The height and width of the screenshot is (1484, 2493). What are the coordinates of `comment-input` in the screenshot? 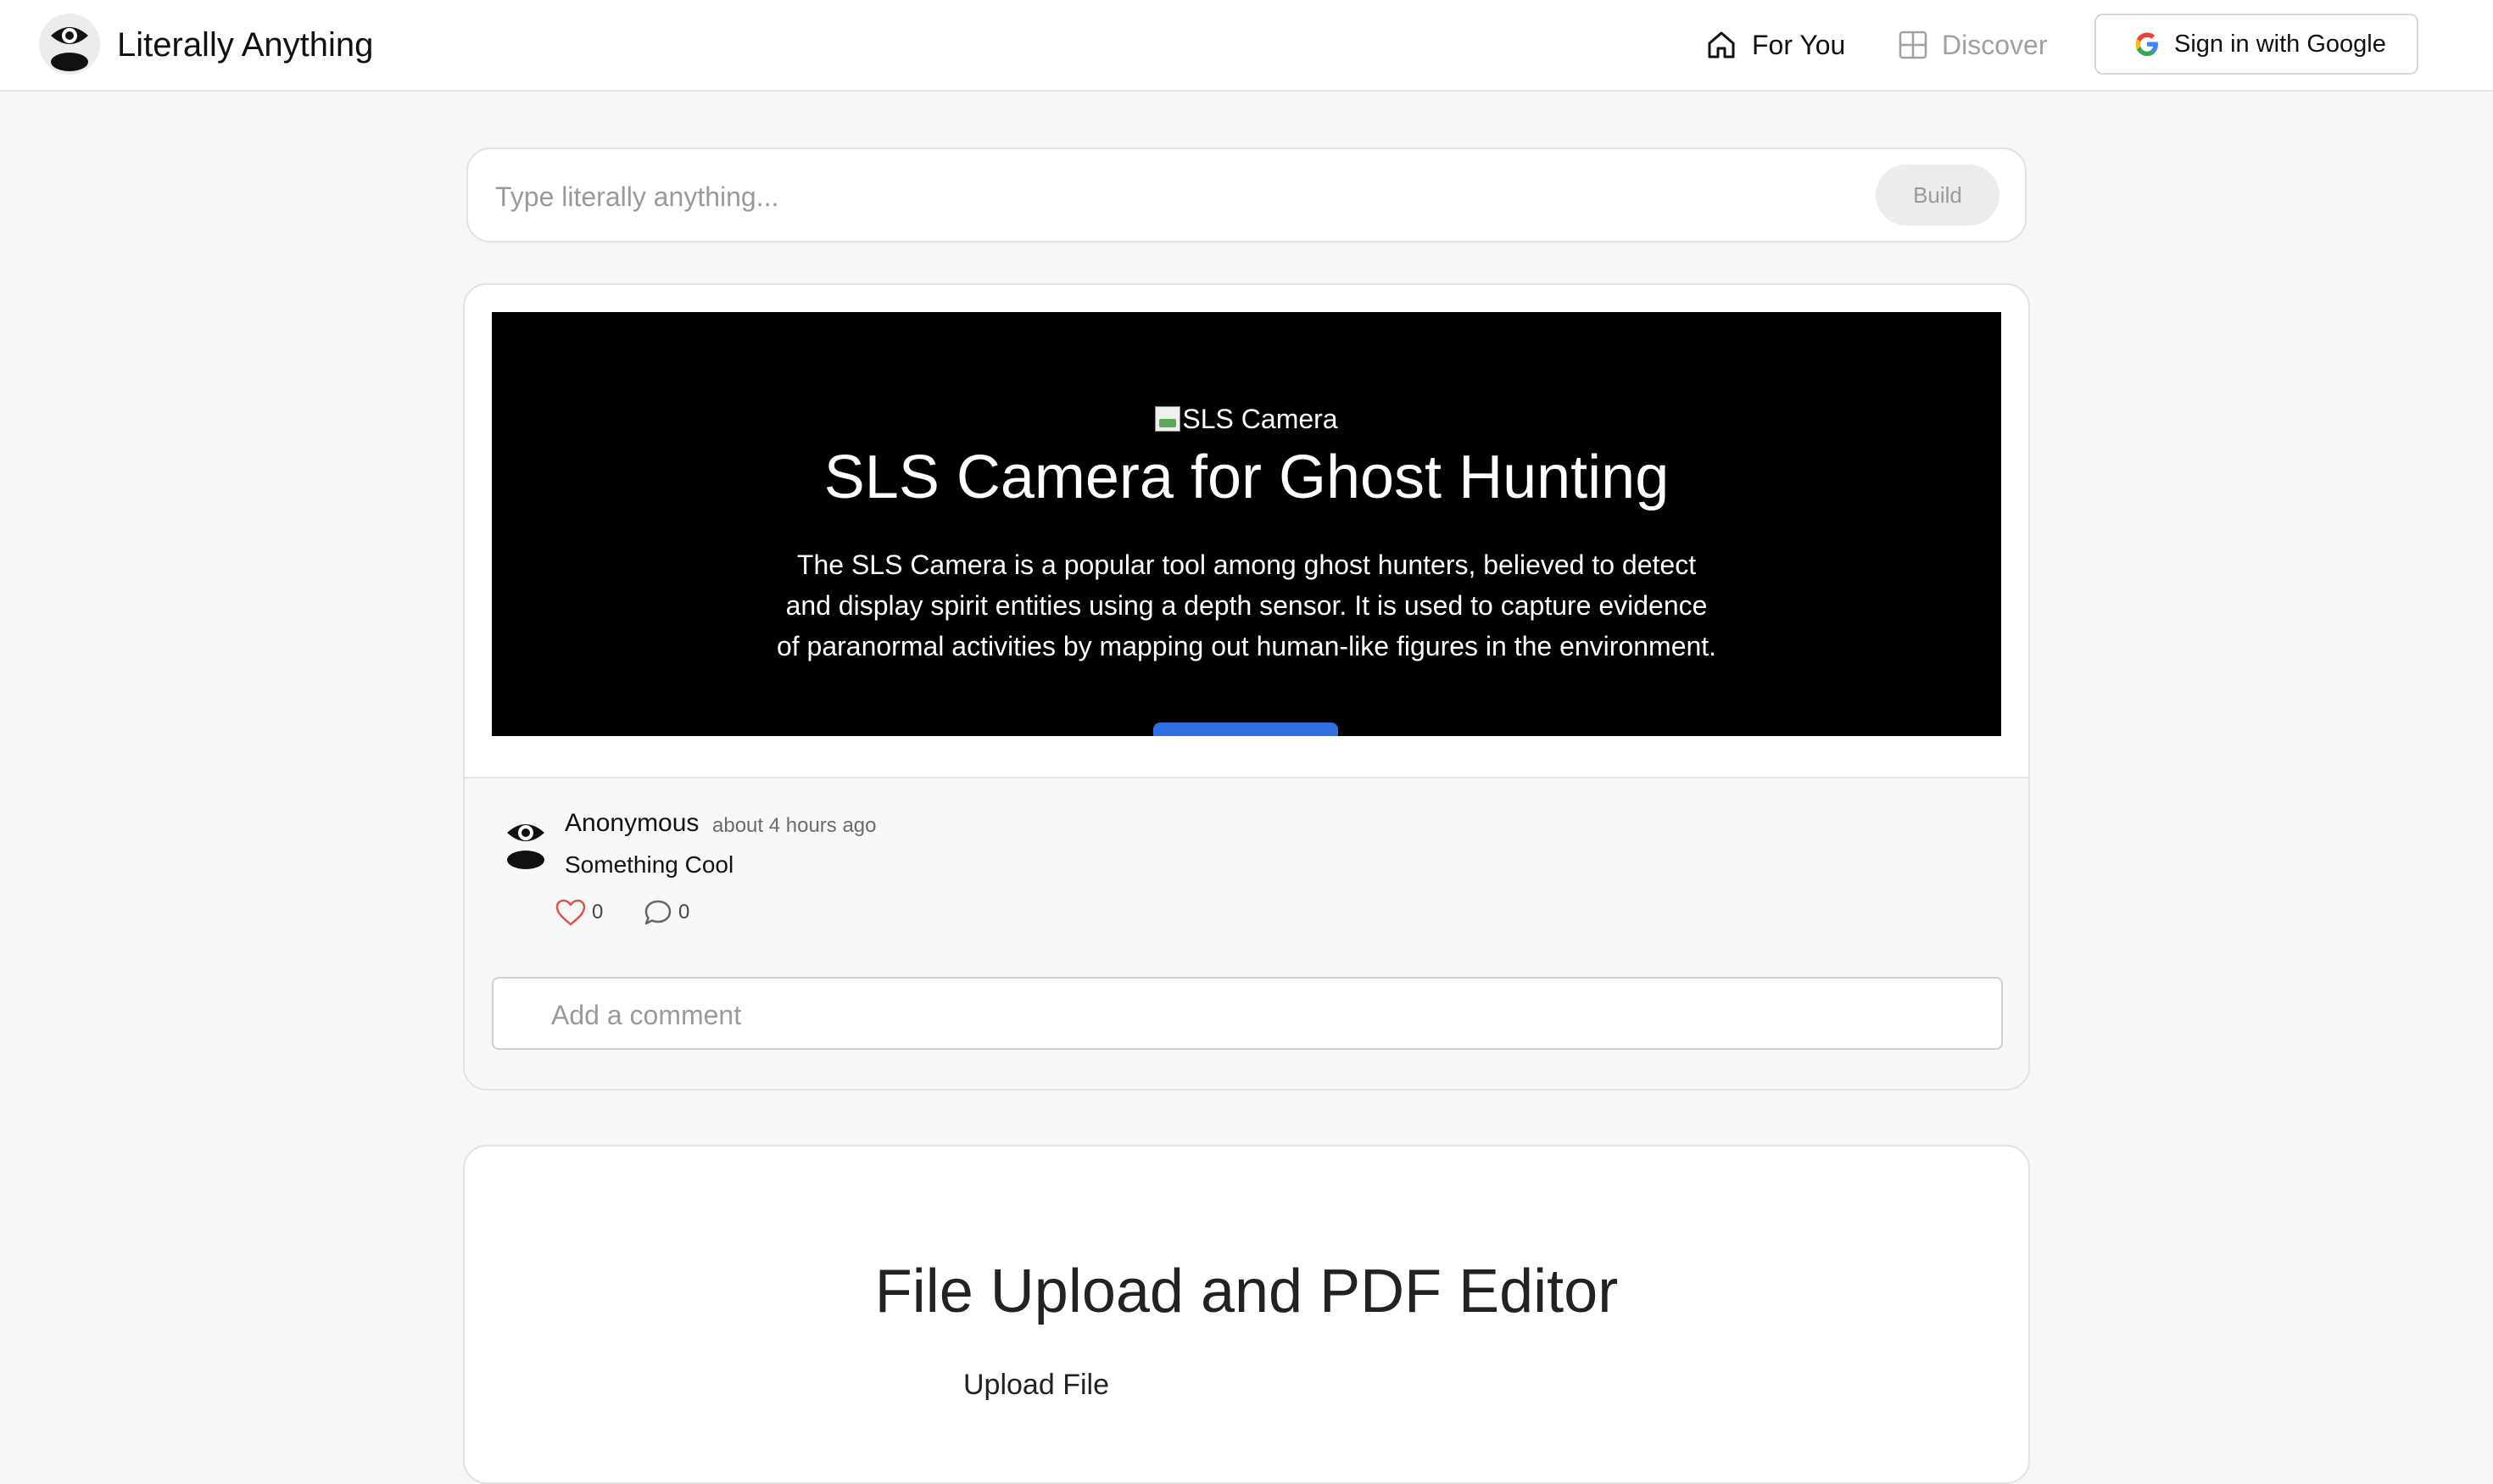 It's located at (1229, 1015).